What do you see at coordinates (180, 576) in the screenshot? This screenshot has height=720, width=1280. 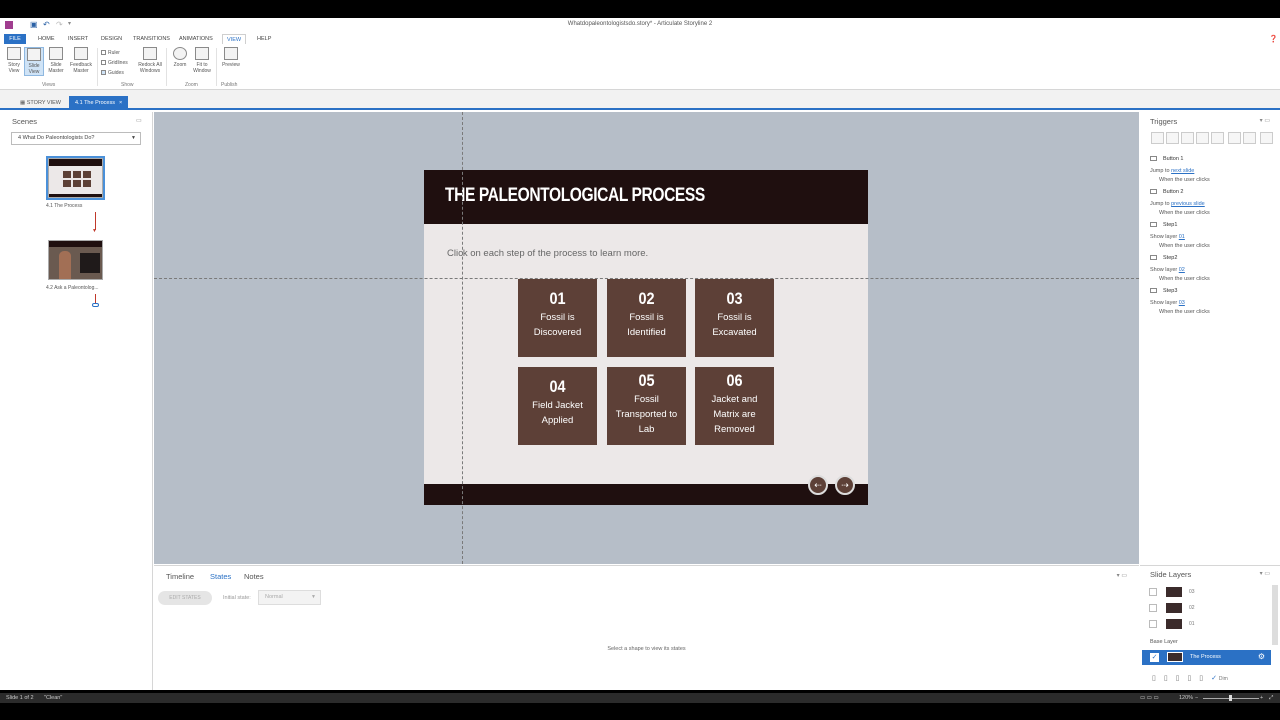 I see `tab-timeline: Timeline` at bounding box center [180, 576].